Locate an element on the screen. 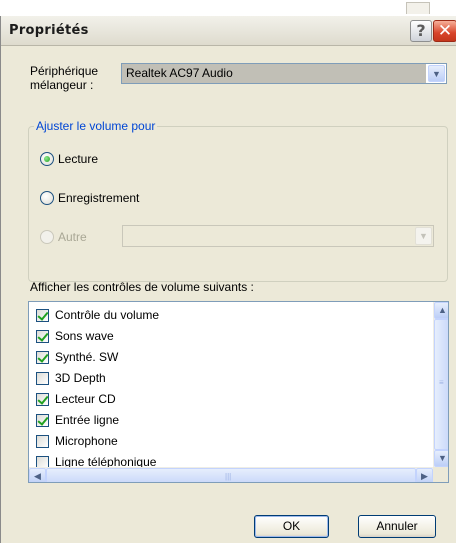  grip-icon: ≡ is located at coordinates (441, 382).